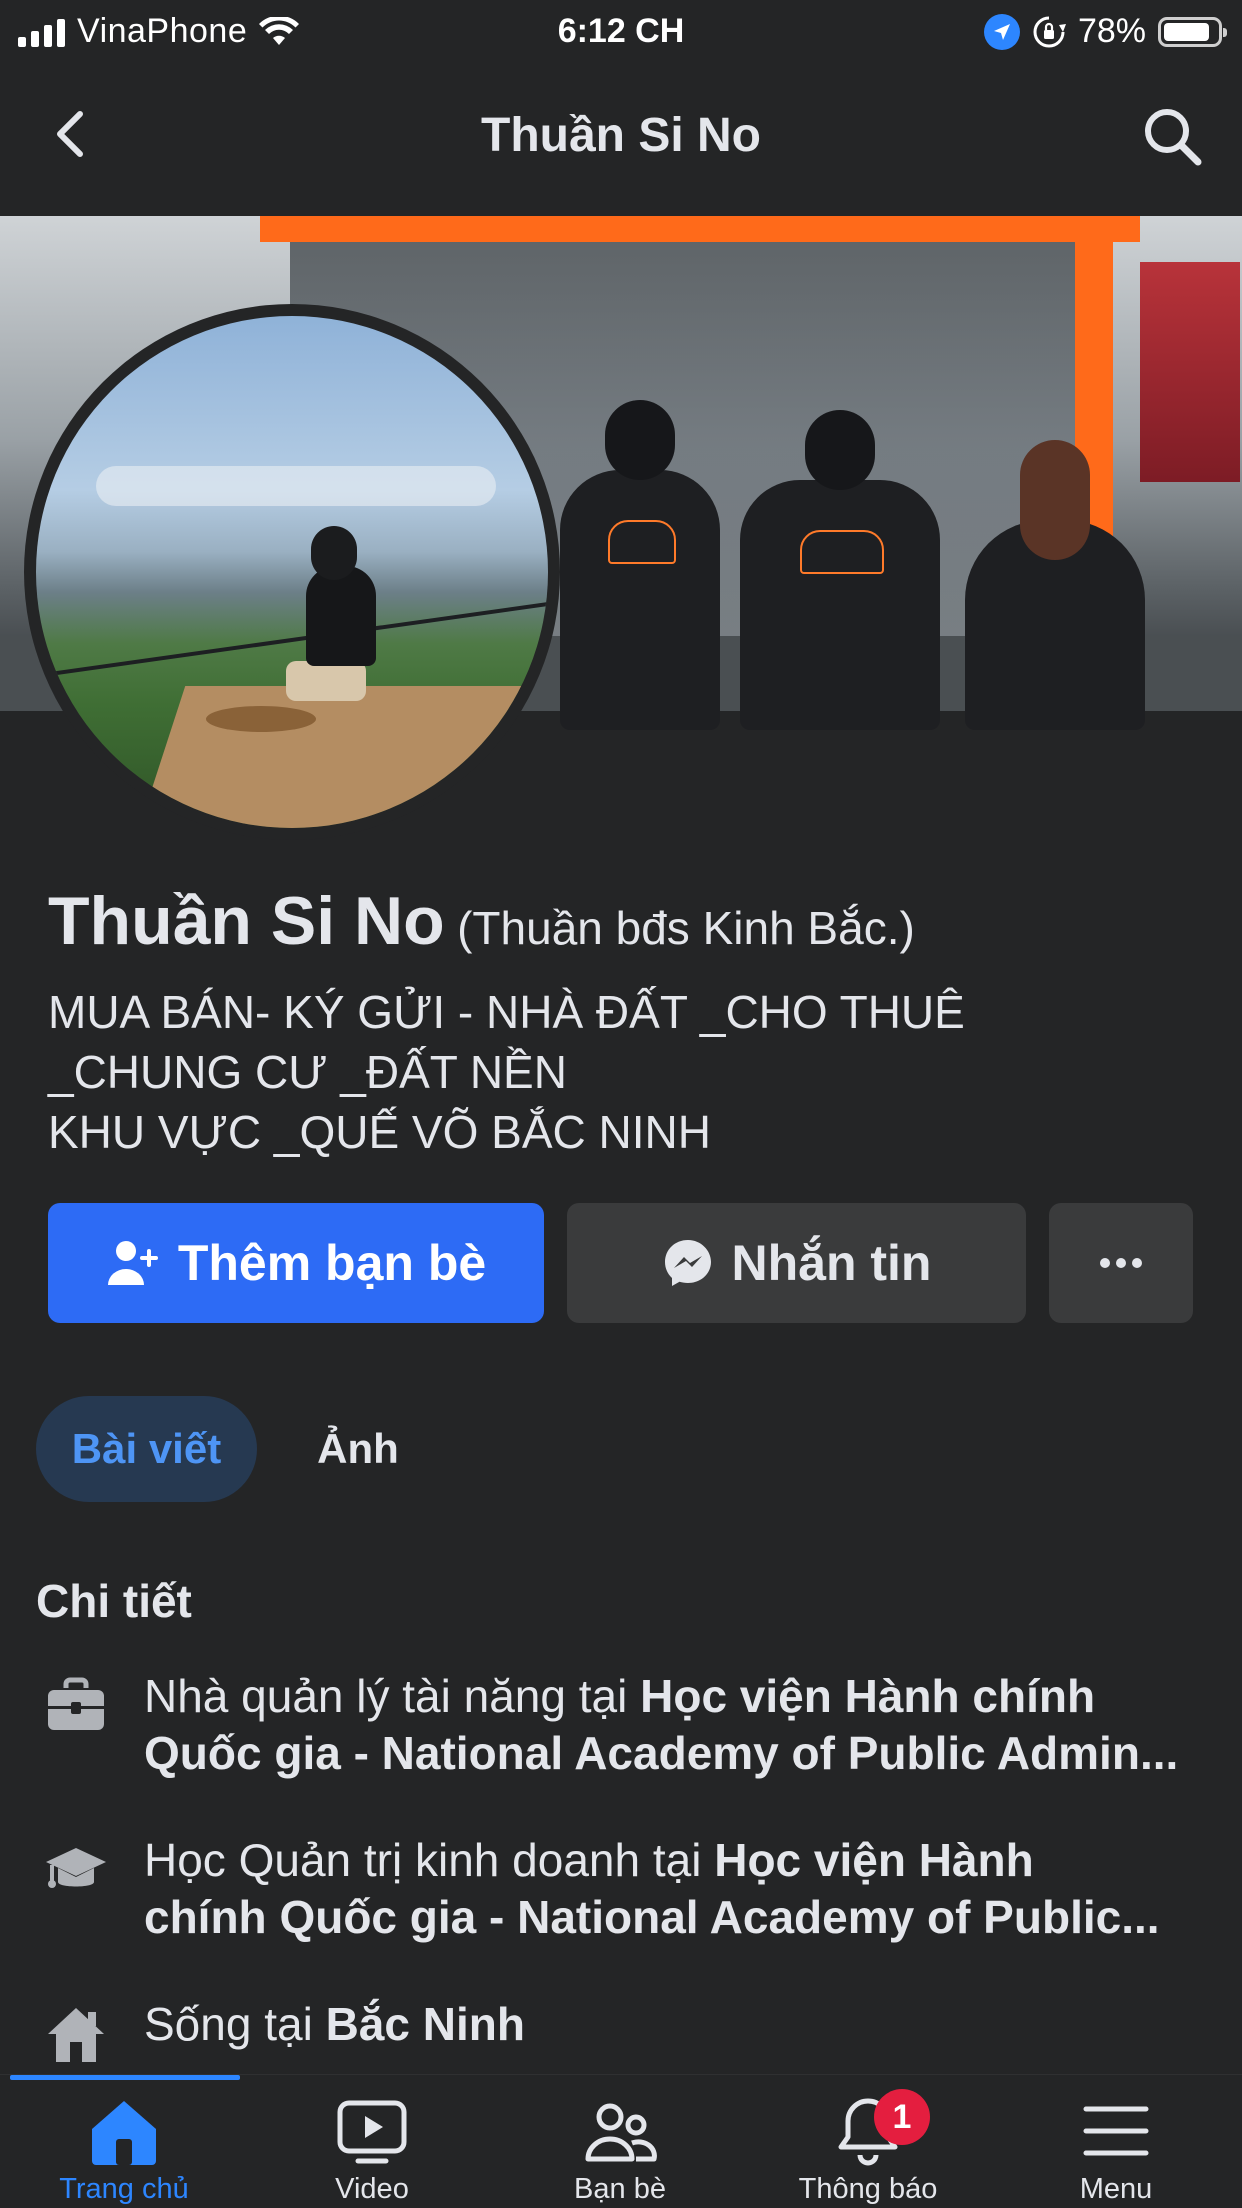  Describe the element at coordinates (292, 572) in the screenshot. I see `profile-avatar` at that location.